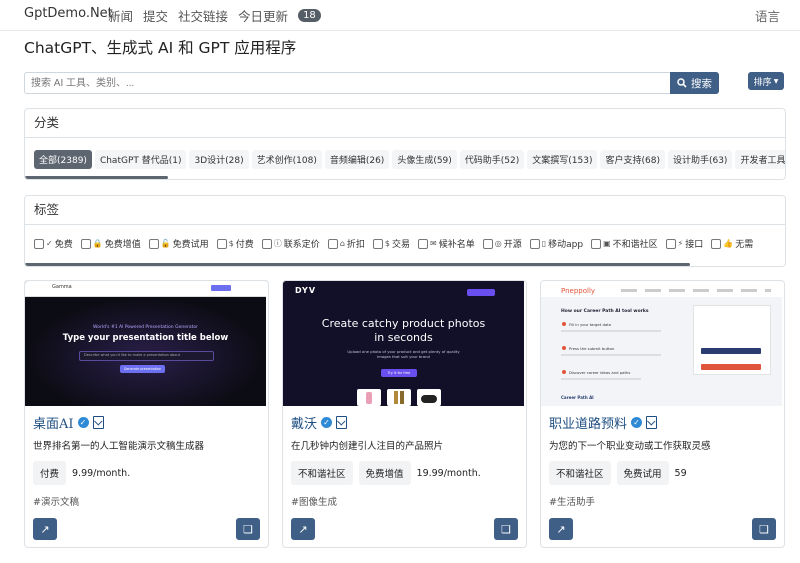 Image resolution: width=800 pixels, height=563 pixels. Describe the element at coordinates (96, 177) in the screenshot. I see `categories-scrollbar` at that location.